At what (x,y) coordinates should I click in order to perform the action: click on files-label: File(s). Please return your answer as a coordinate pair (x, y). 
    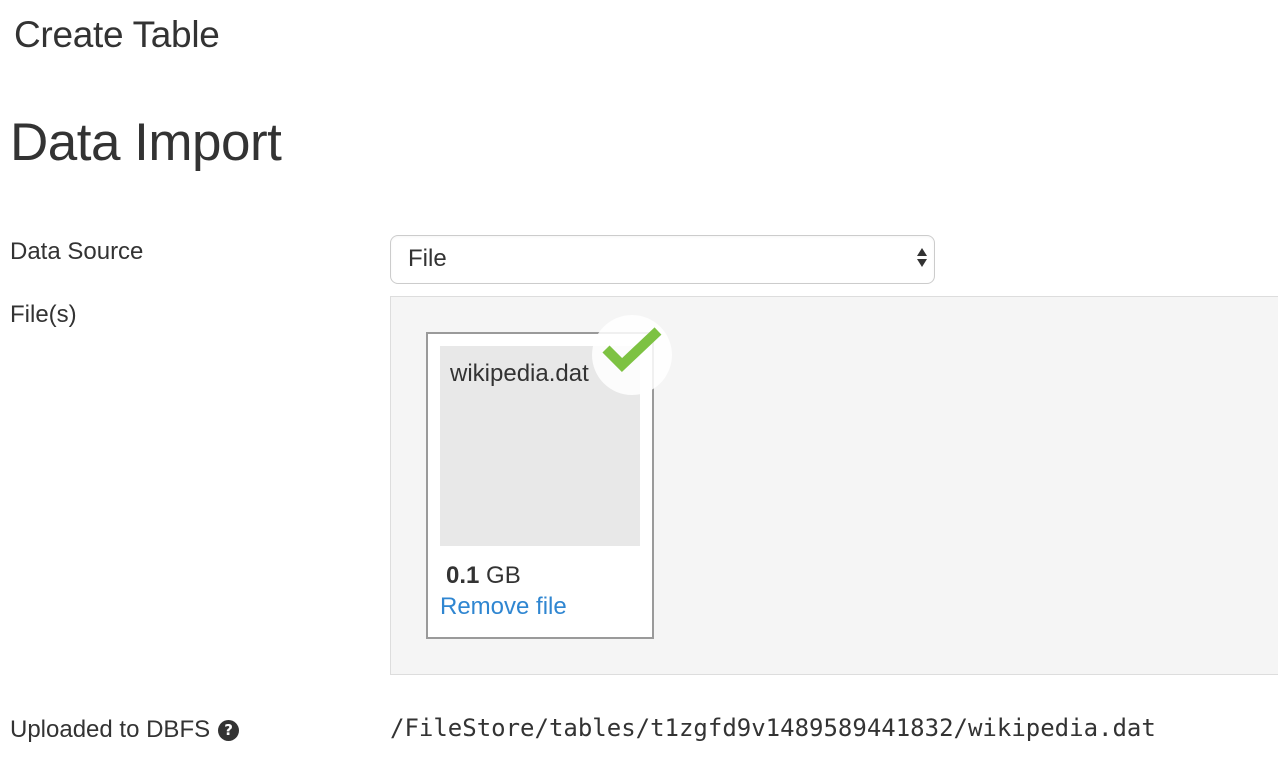
    Looking at the image, I should click on (43, 314).